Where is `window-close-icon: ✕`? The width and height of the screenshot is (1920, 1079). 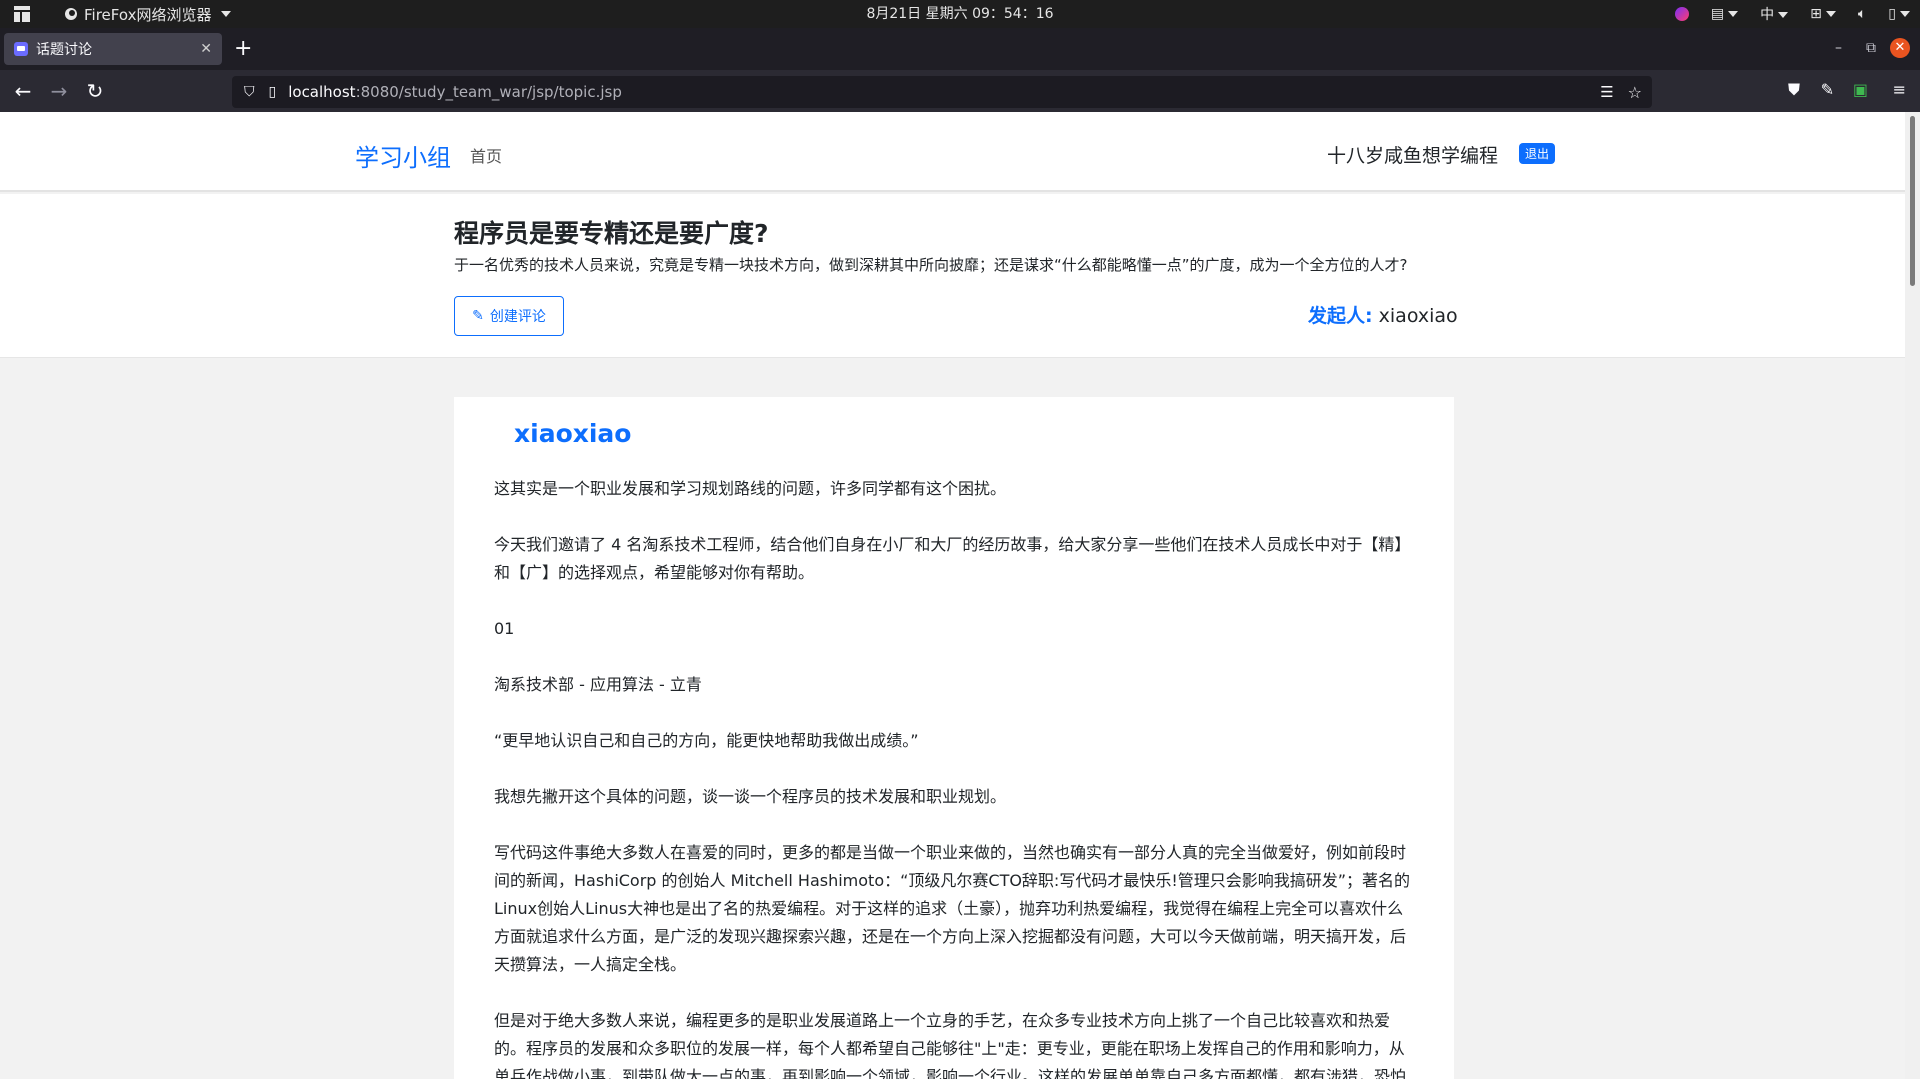
window-close-icon: ✕ is located at coordinates (1900, 48).